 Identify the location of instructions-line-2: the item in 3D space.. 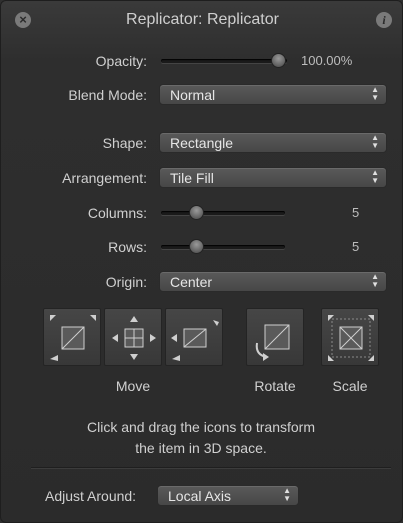
(201, 448).